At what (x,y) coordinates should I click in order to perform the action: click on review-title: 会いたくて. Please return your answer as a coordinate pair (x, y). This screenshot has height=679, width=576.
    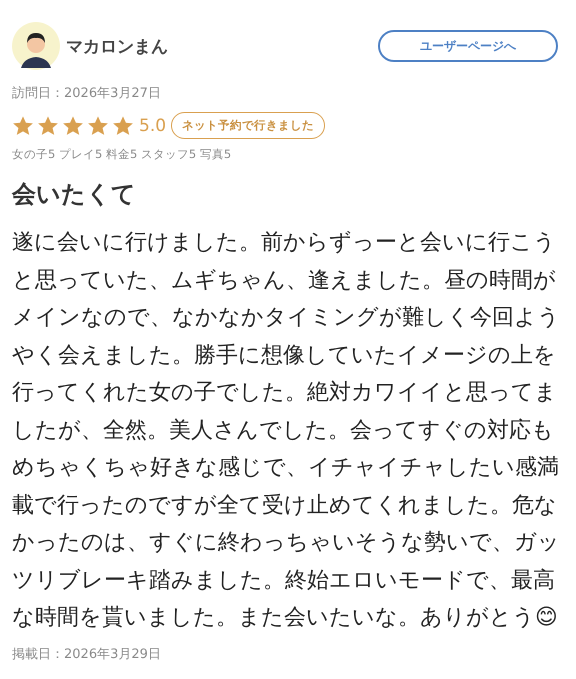
    Looking at the image, I should click on (74, 194).